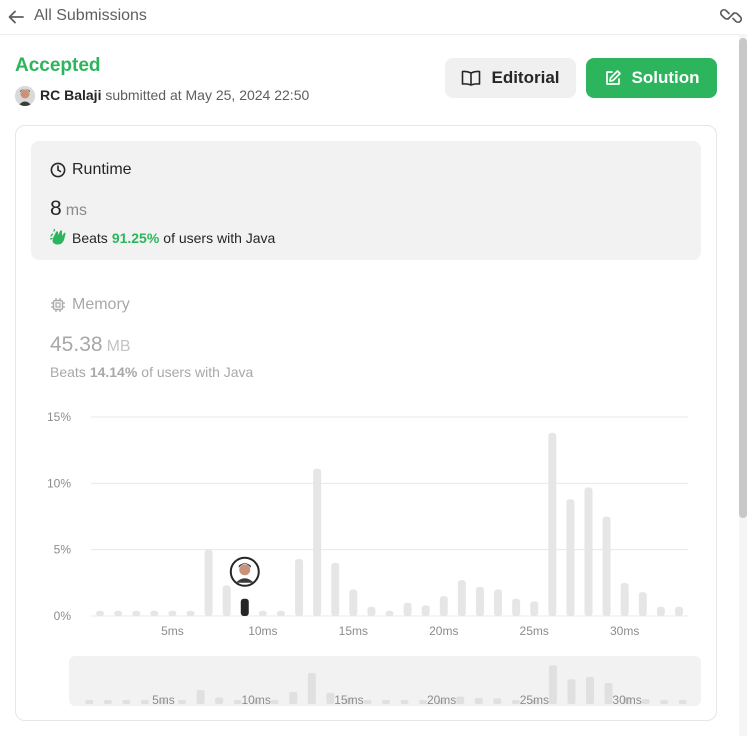  I want to click on memory-beats: Beats 14.14% of users with Java, so click(151, 372).